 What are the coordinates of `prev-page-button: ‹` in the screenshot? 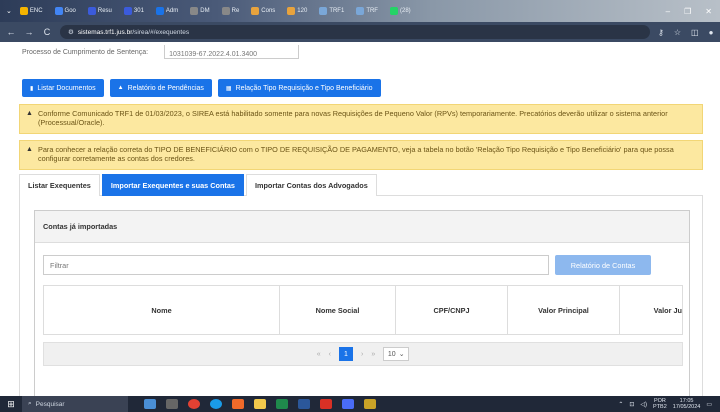 It's located at (330, 354).